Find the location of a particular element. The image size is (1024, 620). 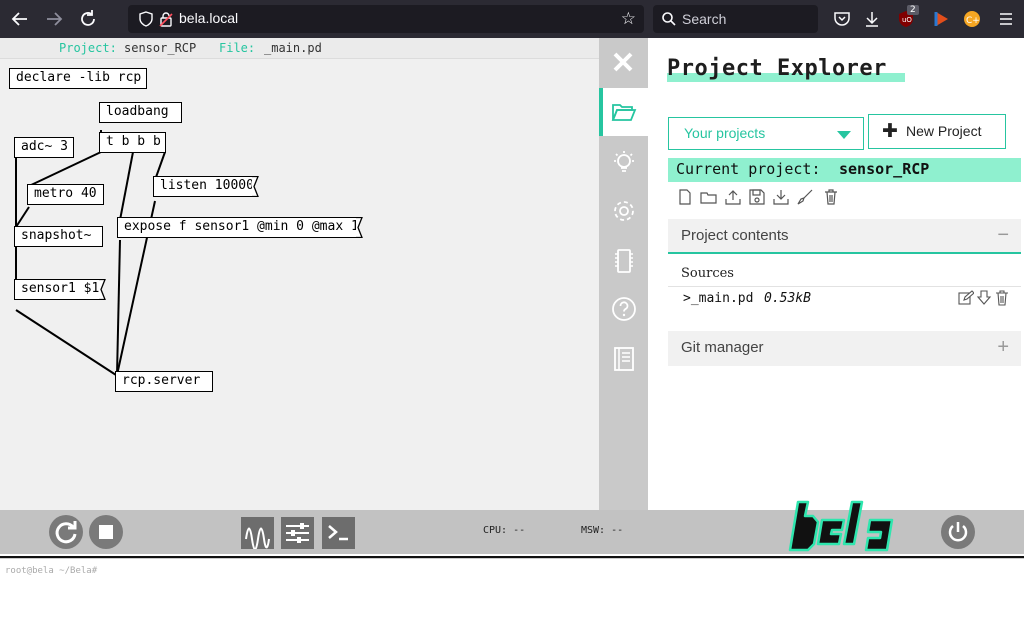

lightbulb-icon is located at coordinates (624, 161).